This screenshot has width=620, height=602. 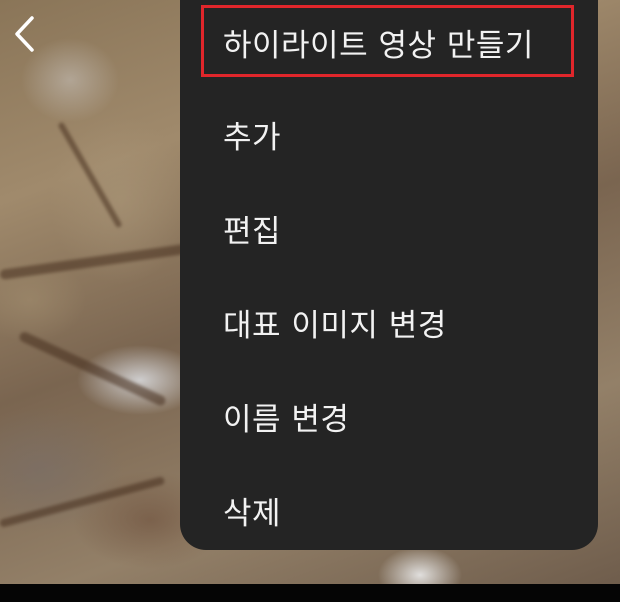 What do you see at coordinates (389, 416) in the screenshot?
I see `menu-item-rename: 이름 변경` at bounding box center [389, 416].